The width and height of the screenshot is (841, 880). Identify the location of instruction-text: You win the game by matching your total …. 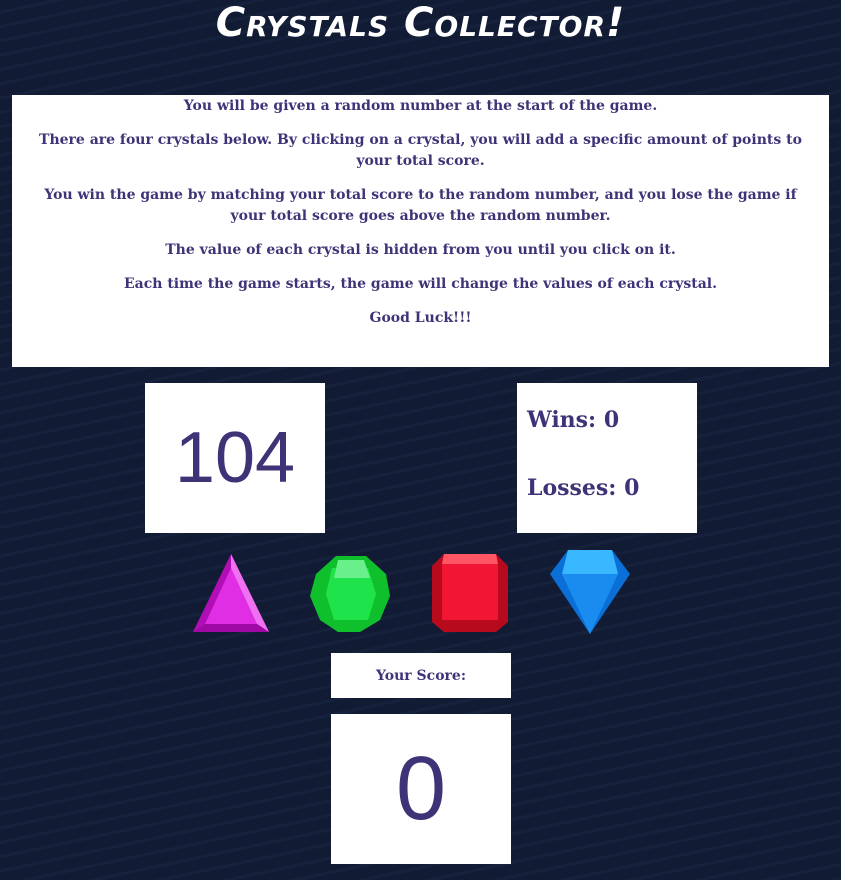
(420, 205).